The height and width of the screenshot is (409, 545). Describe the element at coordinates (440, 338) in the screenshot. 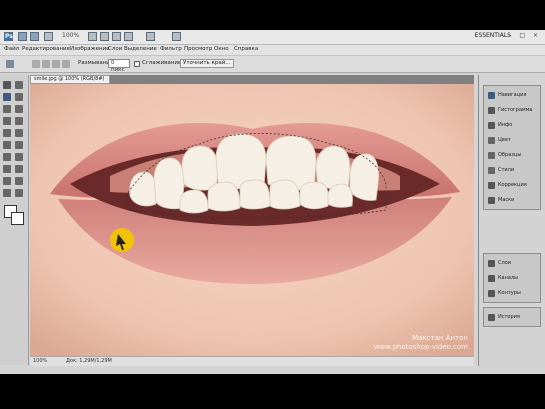

I see `watermark-author: Макстан Антон` at that location.